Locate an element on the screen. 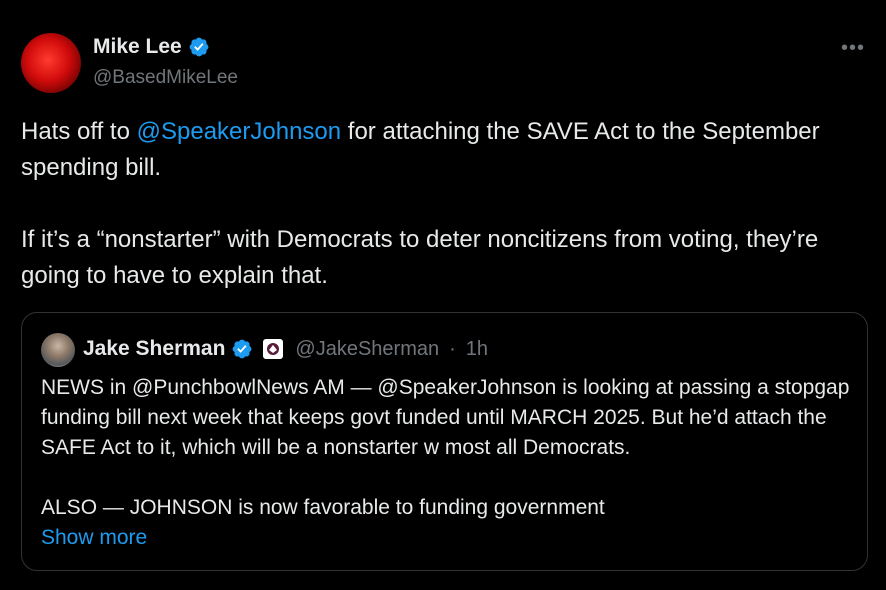 Image resolution: width=886 pixels, height=590 pixels. quote-author-handle: @JakeSherman is located at coordinates (367, 349).